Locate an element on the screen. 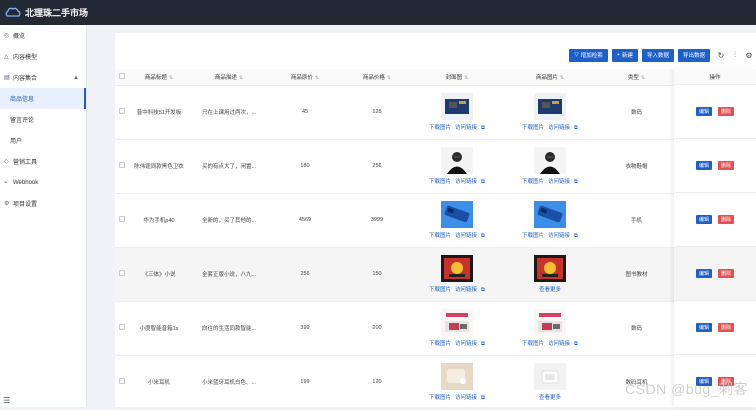 This screenshot has width=756, height=410. megaphone-icon: ◇ is located at coordinates (6, 162).